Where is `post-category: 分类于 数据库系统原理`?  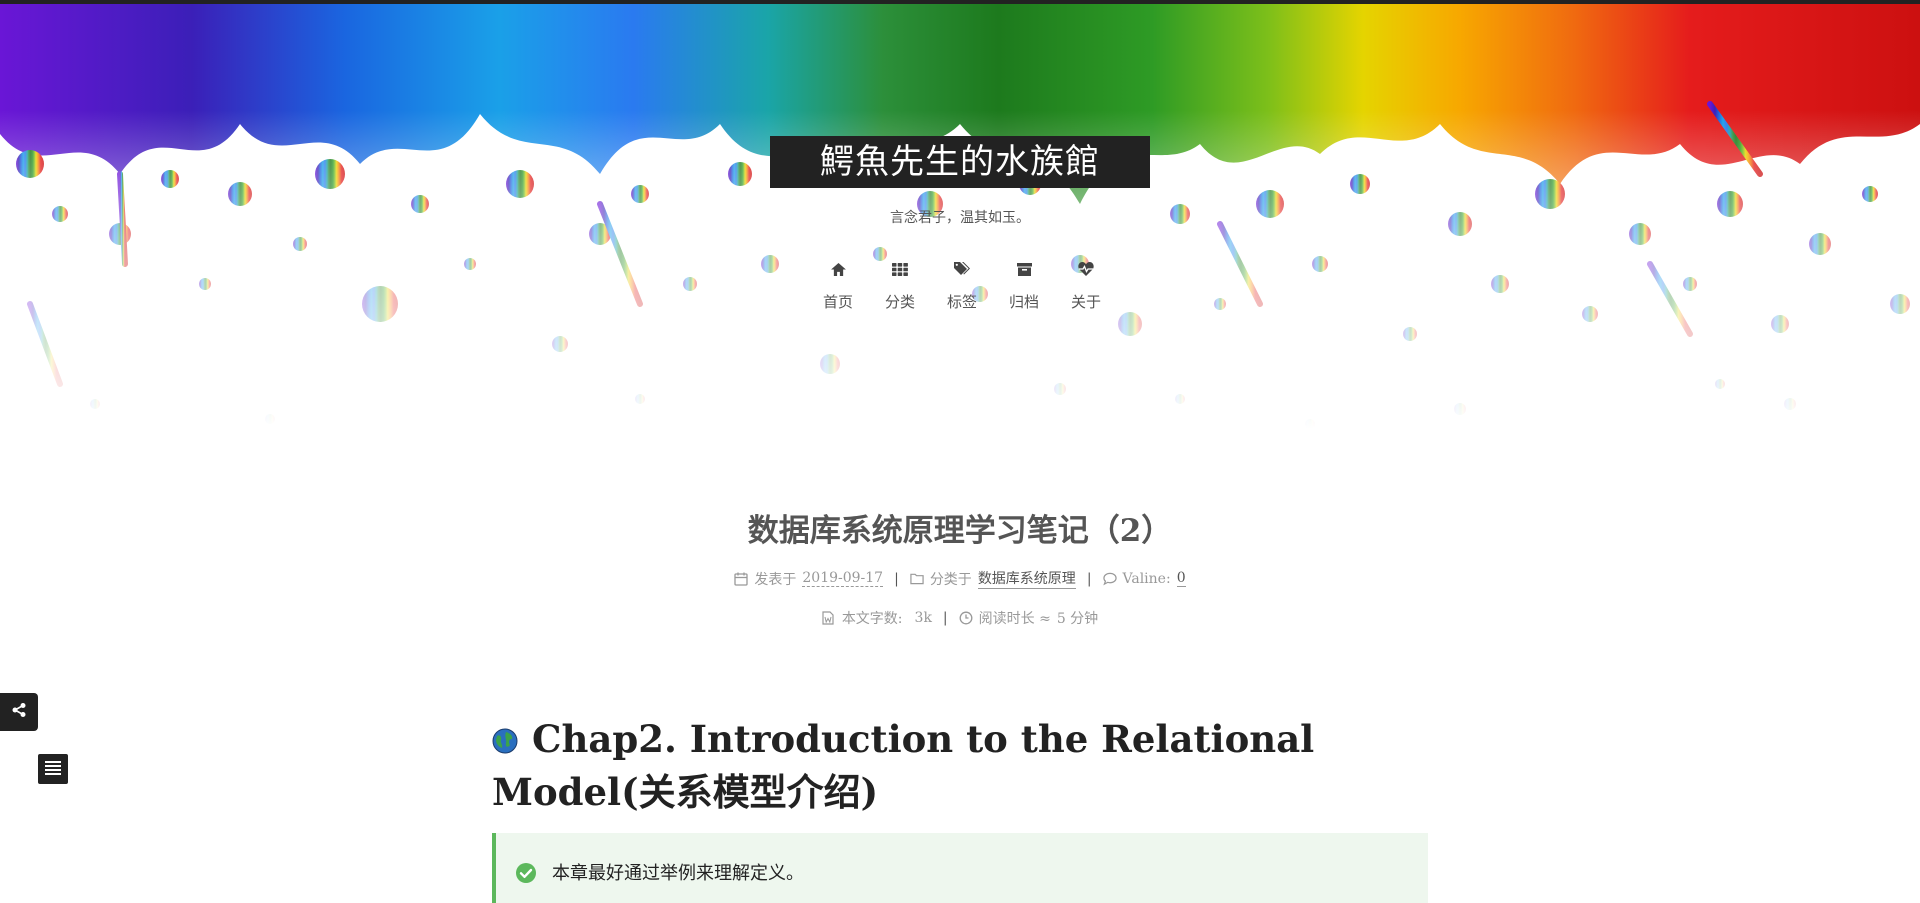
post-category: 分类于 数据库系统原理 is located at coordinates (993, 578).